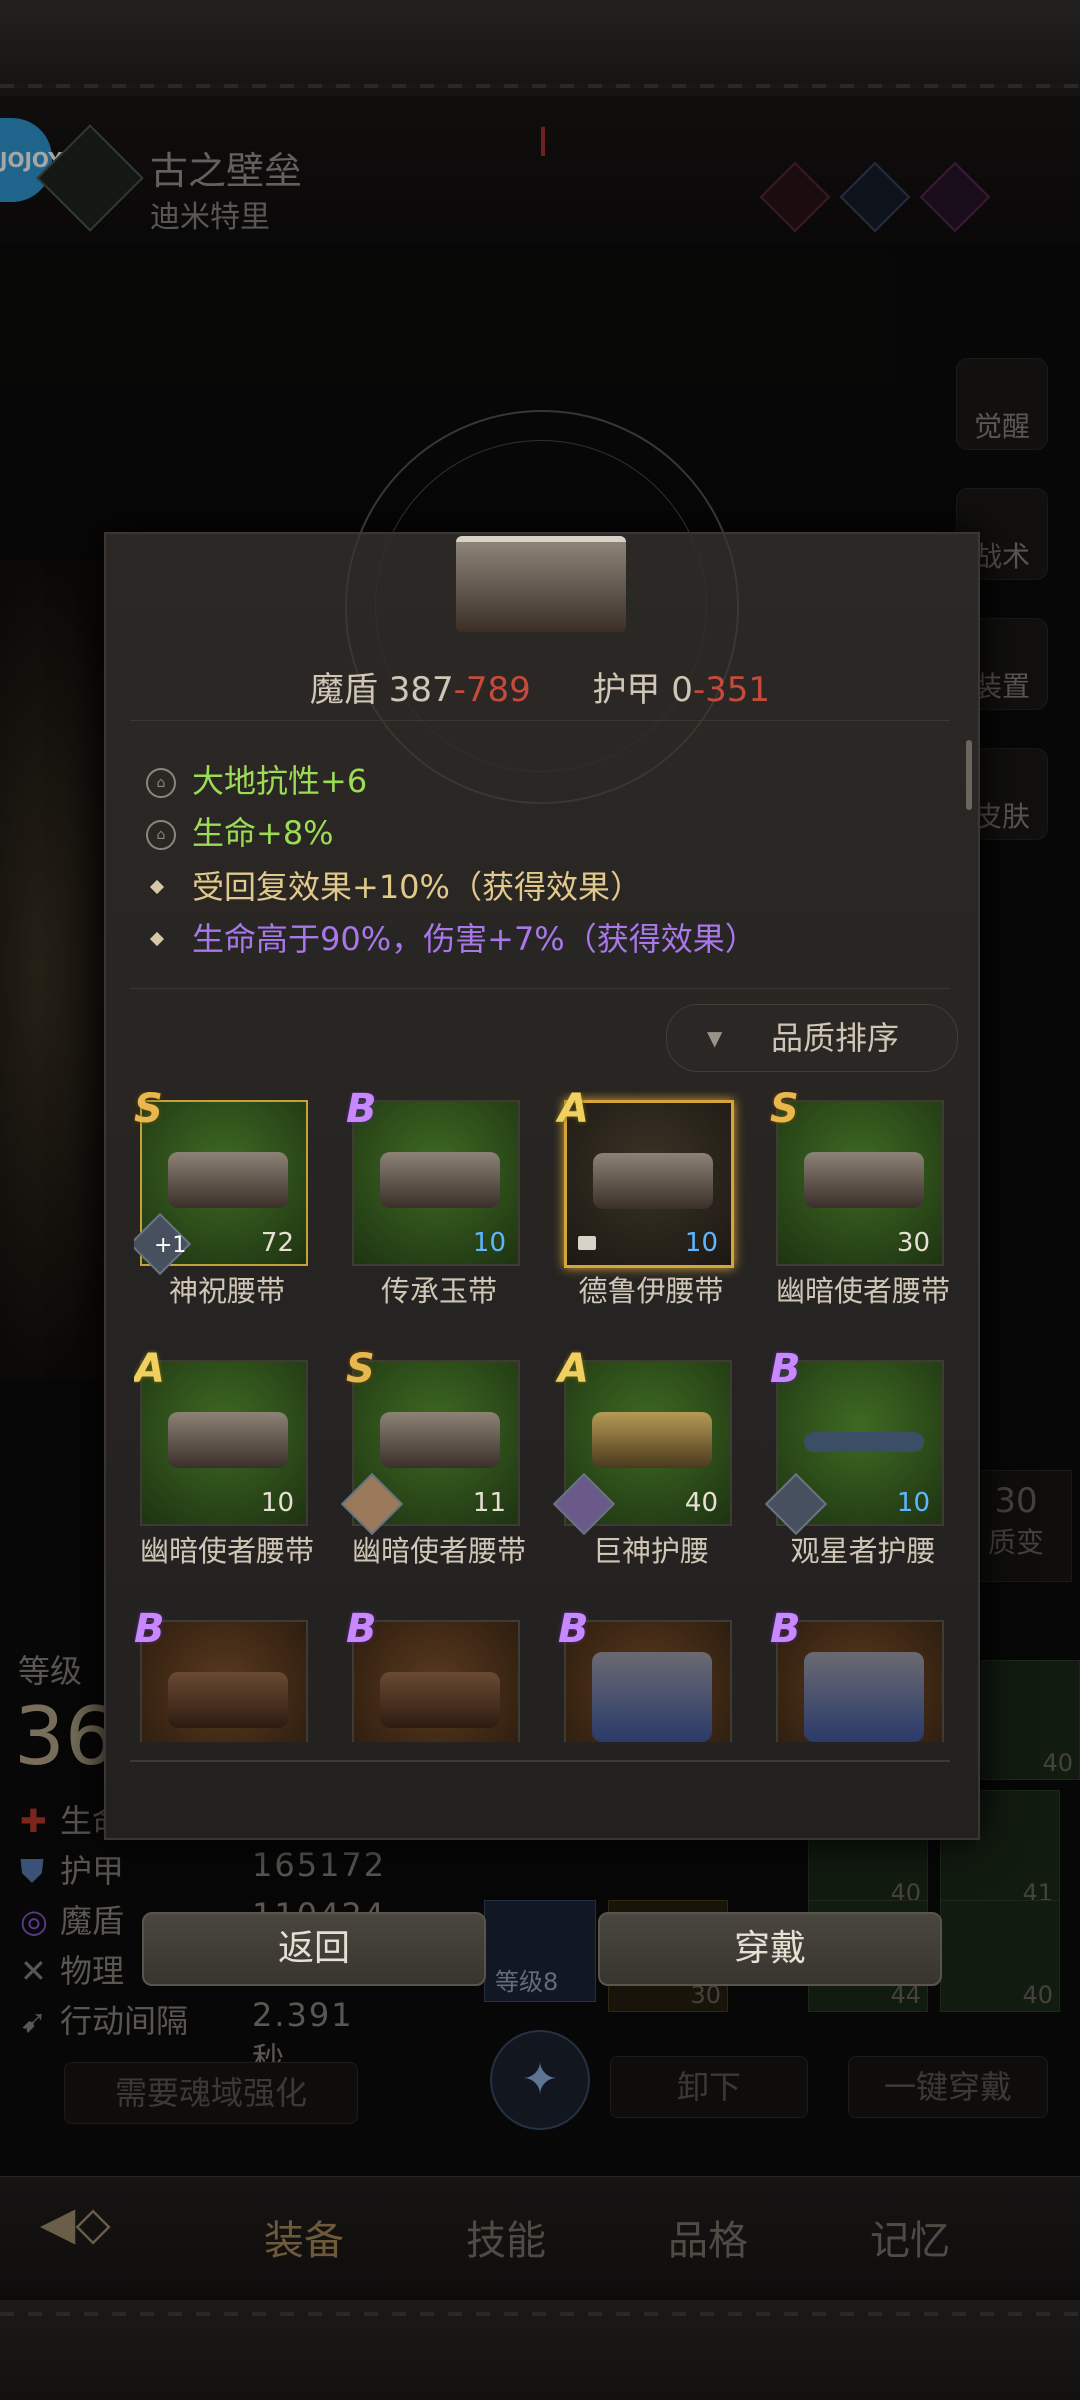 This screenshot has height=2400, width=1080. Describe the element at coordinates (492, 690) in the screenshot. I see `magic-shield-bonus: -789` at that location.